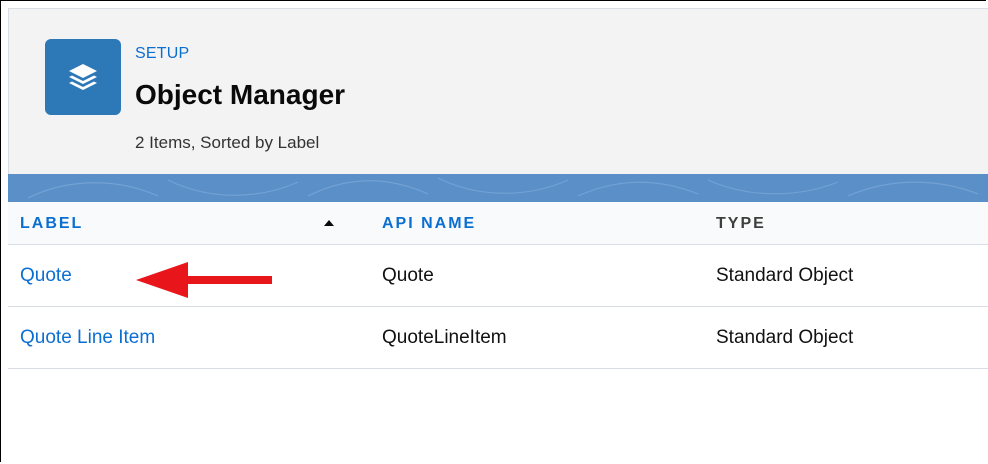 This screenshot has width=988, height=464. What do you see at coordinates (51, 224) in the screenshot?
I see `column-header-label: LABEL` at bounding box center [51, 224].